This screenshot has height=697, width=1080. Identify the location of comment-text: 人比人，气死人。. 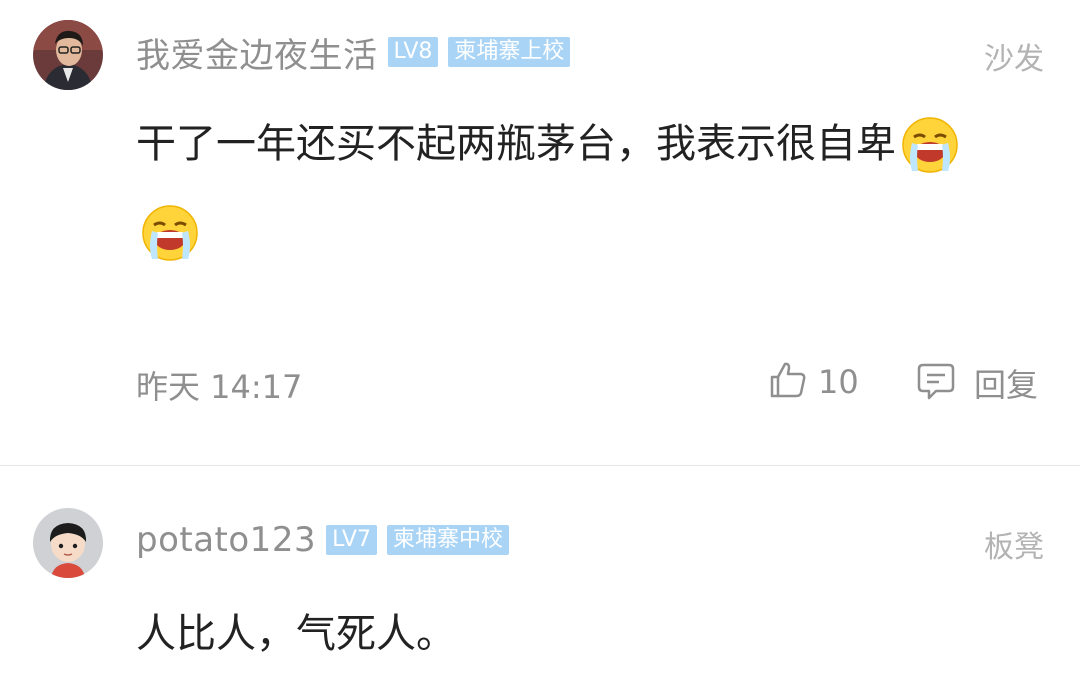
(576, 634).